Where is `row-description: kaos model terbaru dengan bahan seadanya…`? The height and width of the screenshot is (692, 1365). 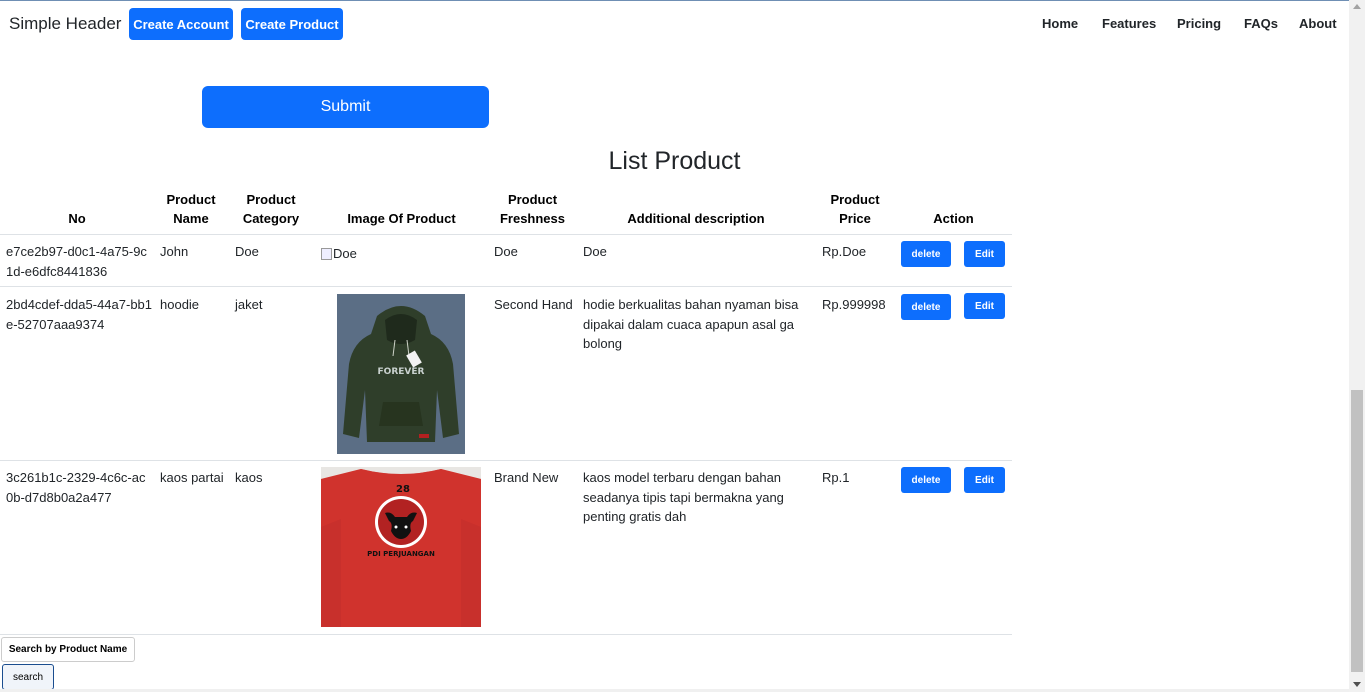
row-description: kaos model terbaru dengan bahan seadanya… is located at coordinates (683, 497).